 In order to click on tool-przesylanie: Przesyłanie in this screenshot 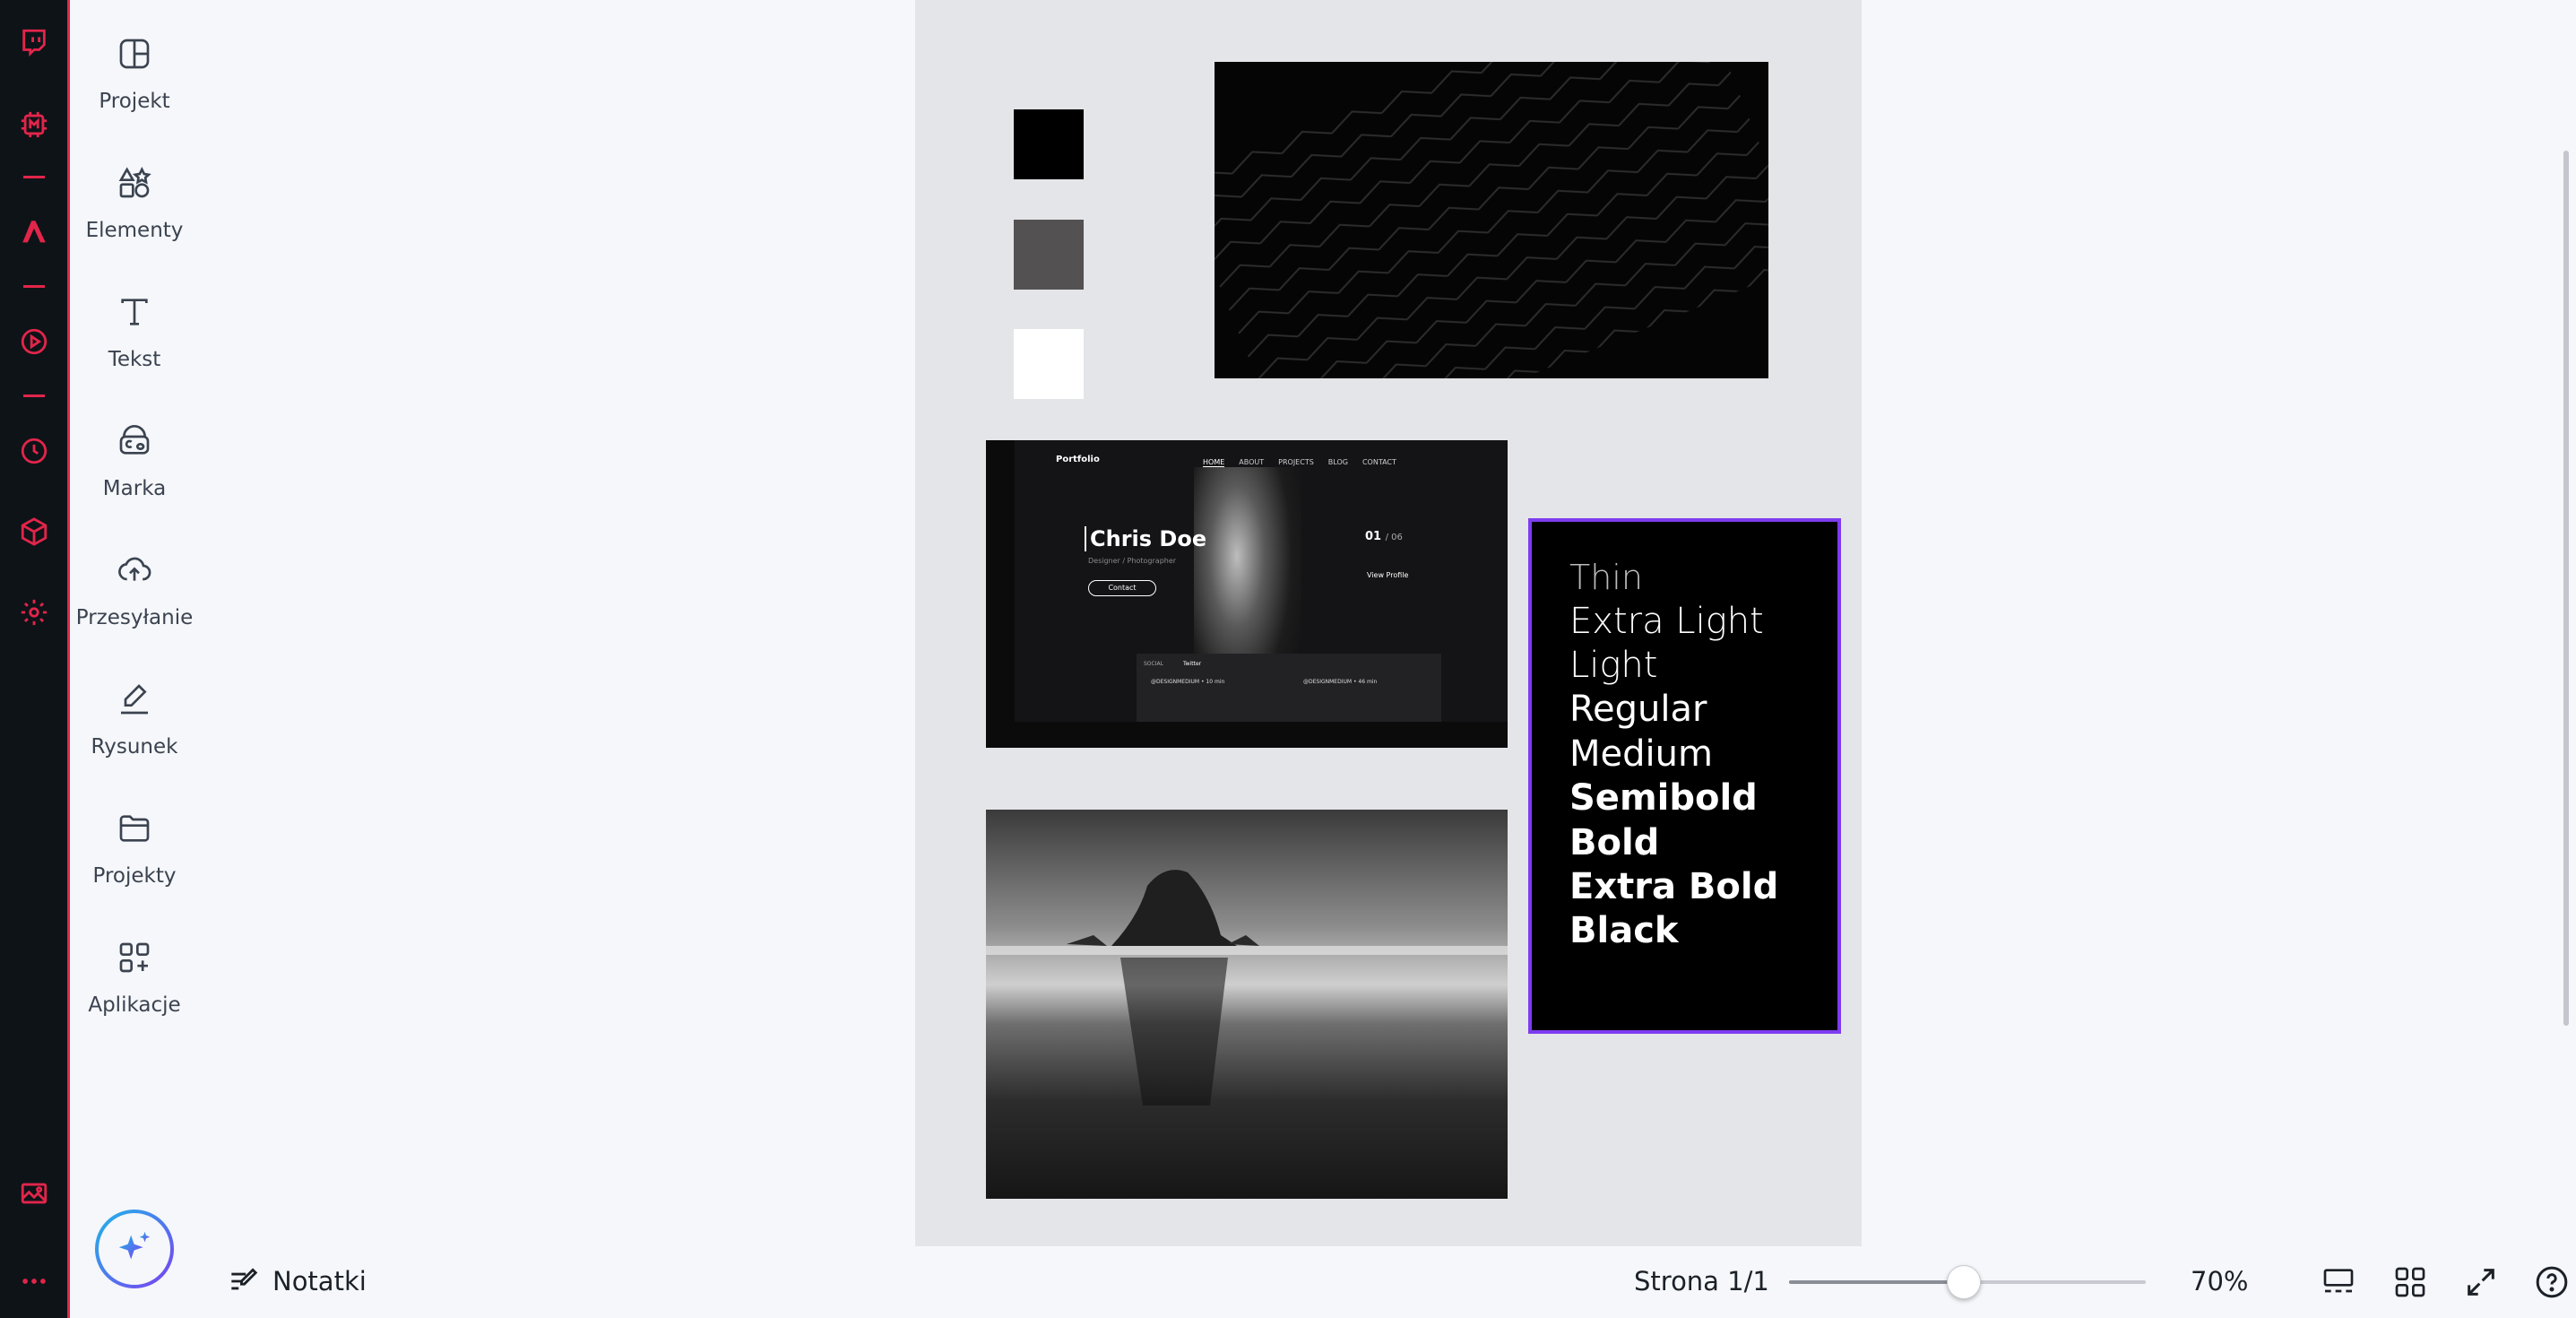, I will do `click(134, 604)`.